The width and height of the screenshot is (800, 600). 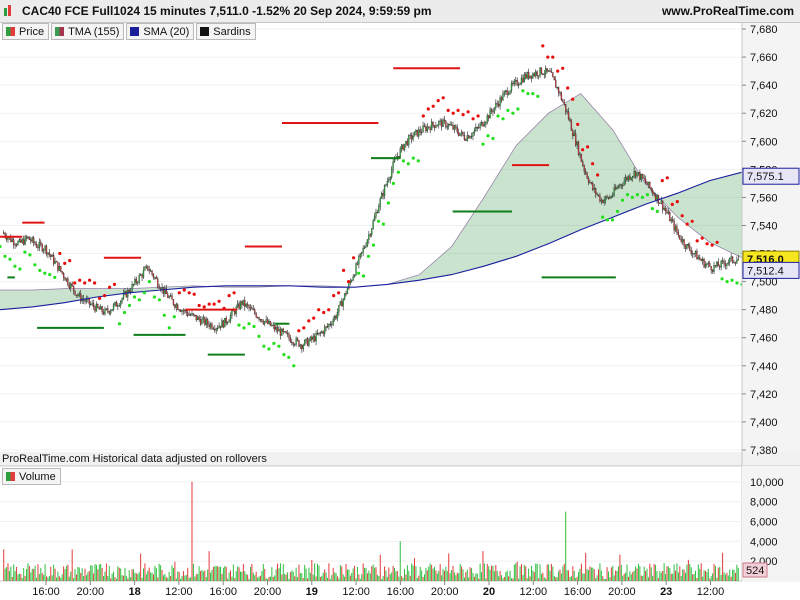 I want to click on time-tick-label: 20:00, so click(x=622, y=592).